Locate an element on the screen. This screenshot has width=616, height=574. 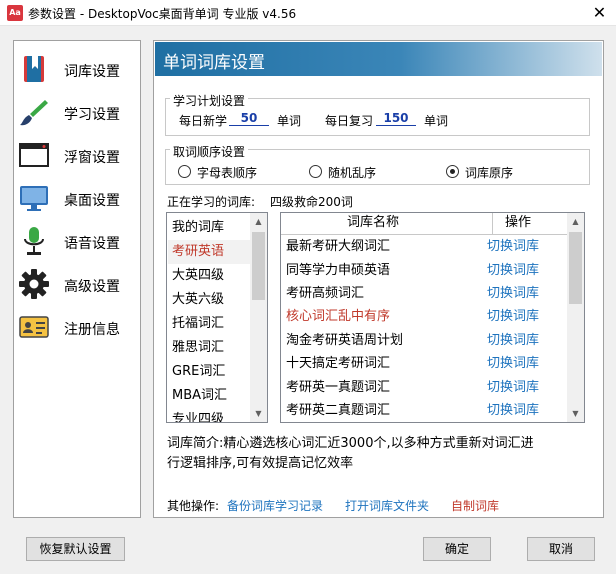
list-item: 托福词汇 is located at coordinates (209, 324).